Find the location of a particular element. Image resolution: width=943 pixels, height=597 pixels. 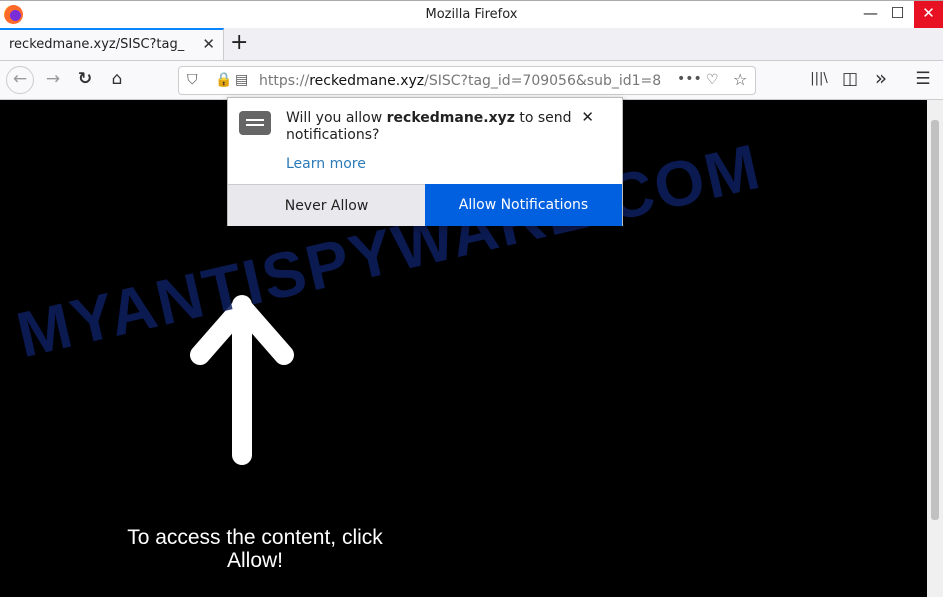

overflow-icon: » is located at coordinates (881, 78).